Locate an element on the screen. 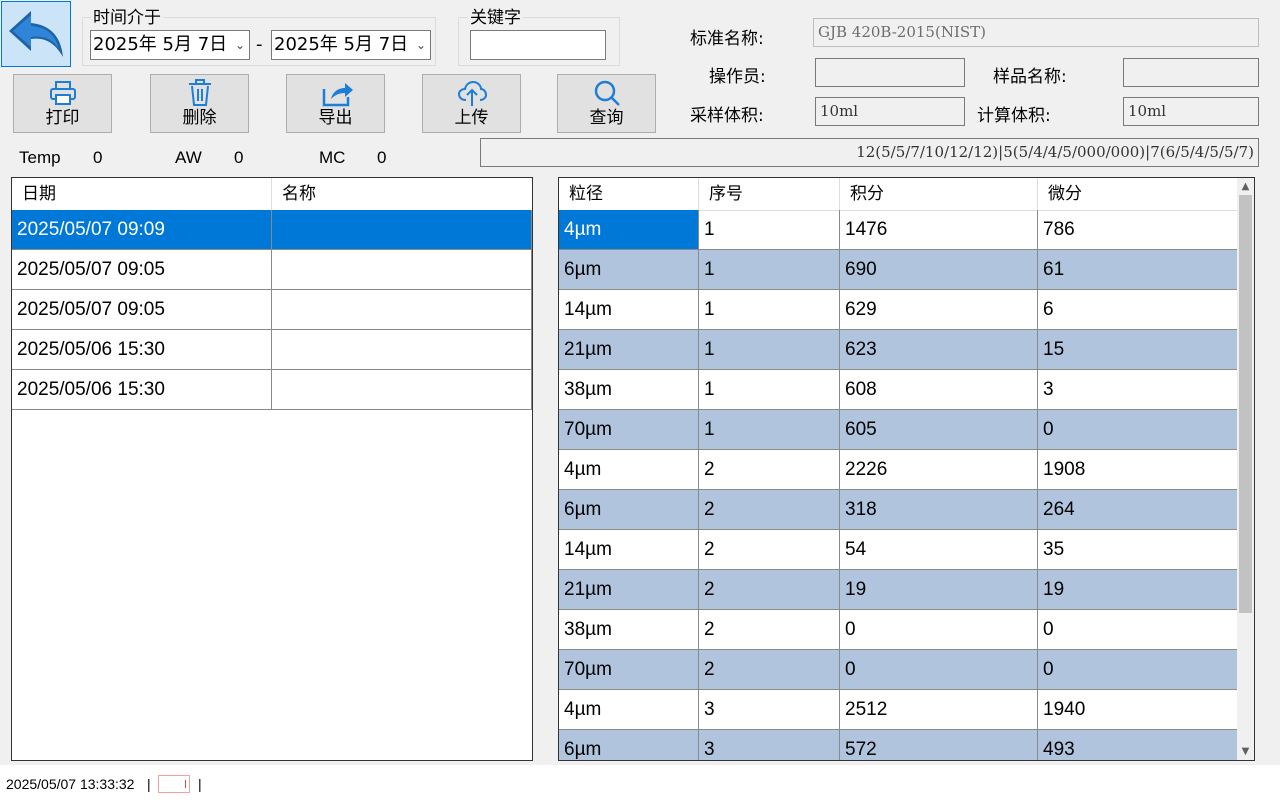 This screenshot has width=1280, height=800. differential-cell: 493 is located at coordinates (1138, 745).